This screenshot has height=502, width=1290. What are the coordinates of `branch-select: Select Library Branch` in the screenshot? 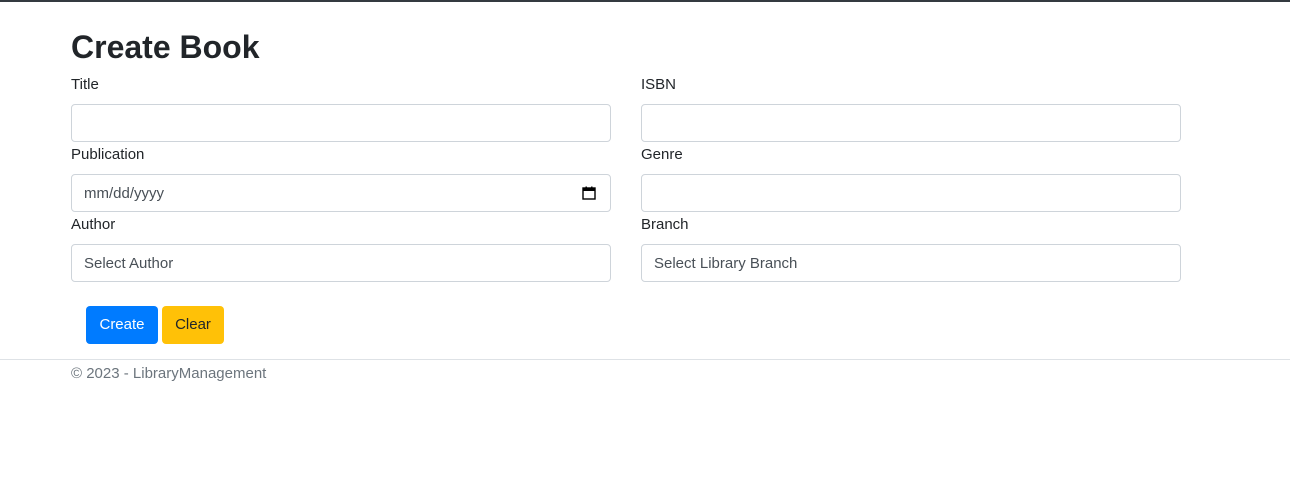 It's located at (911, 263).